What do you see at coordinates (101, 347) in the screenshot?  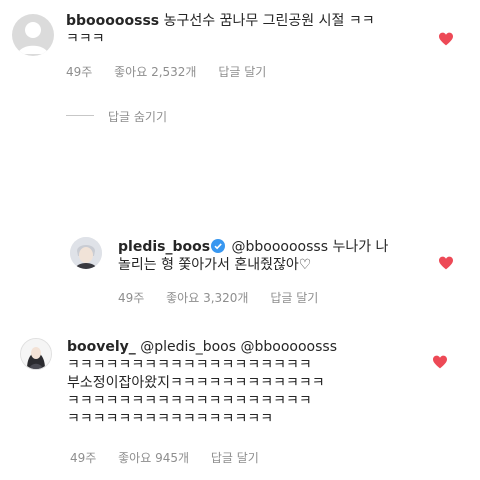 I see `comment-username: boovely_` at bounding box center [101, 347].